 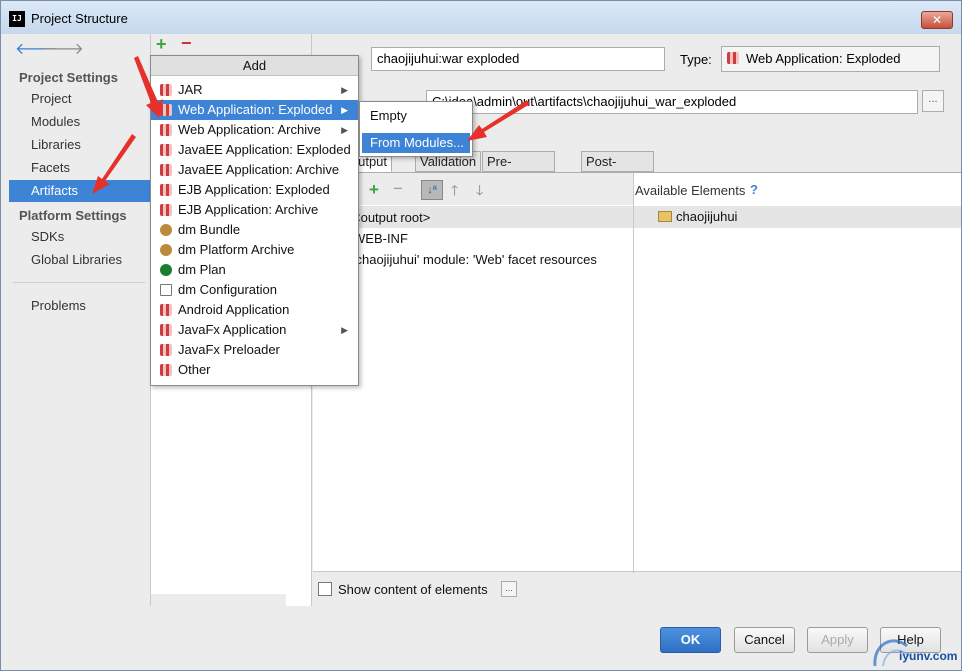 What do you see at coordinates (148, 87) in the screenshot?
I see `annotation-arrow-to-web-app` at bounding box center [148, 87].